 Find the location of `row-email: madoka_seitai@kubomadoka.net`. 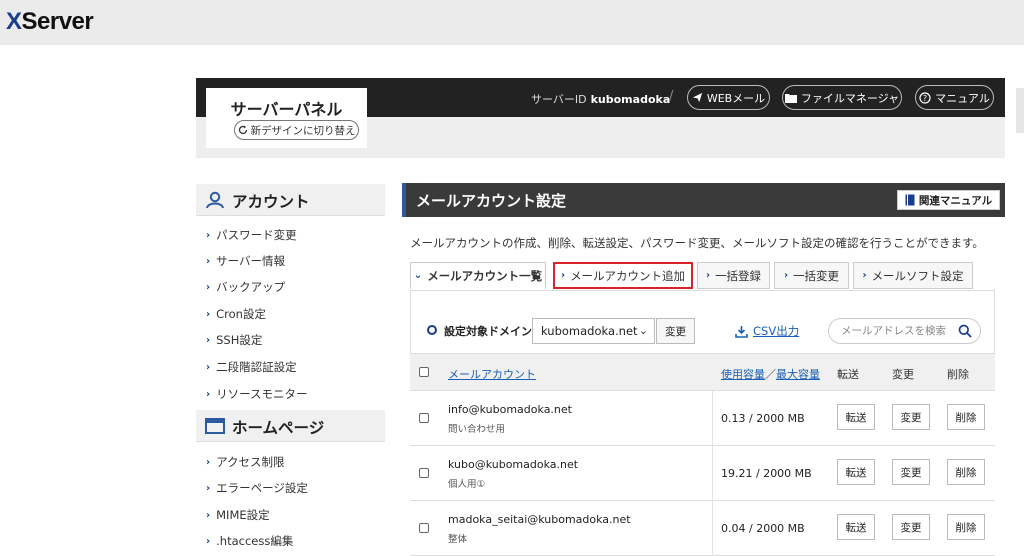

row-email: madoka_seitai@kubomadoka.net is located at coordinates (539, 519).